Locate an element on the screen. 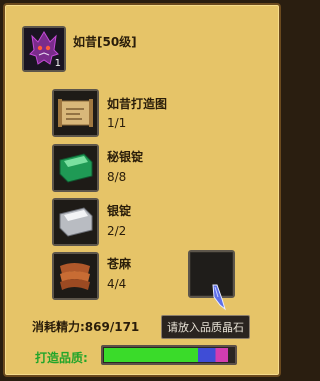 This screenshot has width=320, height=381. material-slot-silver-ingot is located at coordinates (75, 222).